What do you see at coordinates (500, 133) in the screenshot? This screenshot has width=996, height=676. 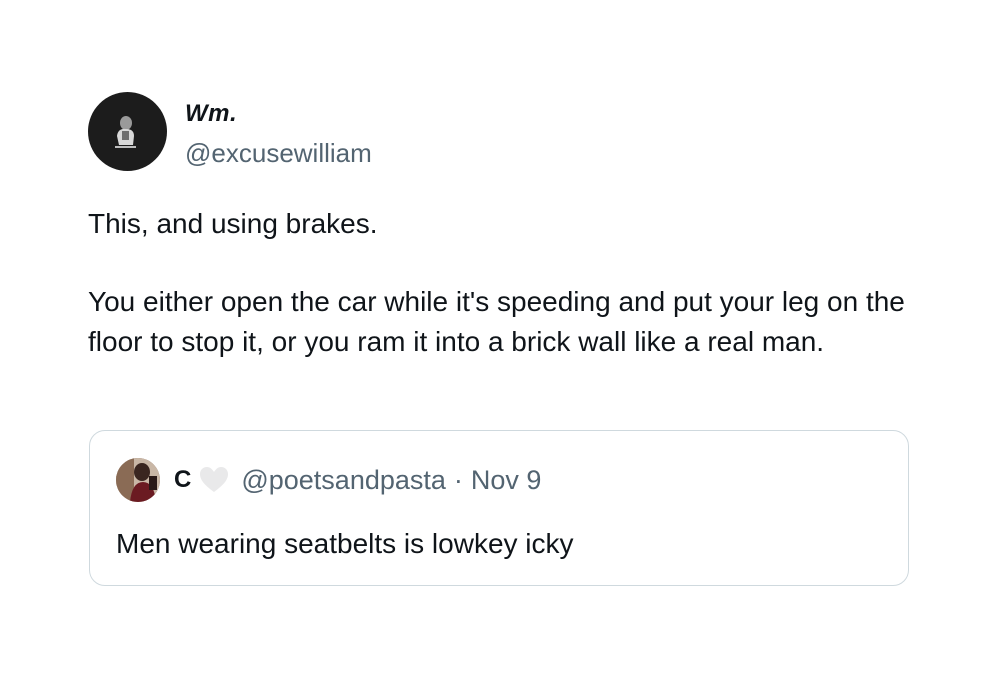 I see `tweet-header: Wm. @excusewilliam` at bounding box center [500, 133].